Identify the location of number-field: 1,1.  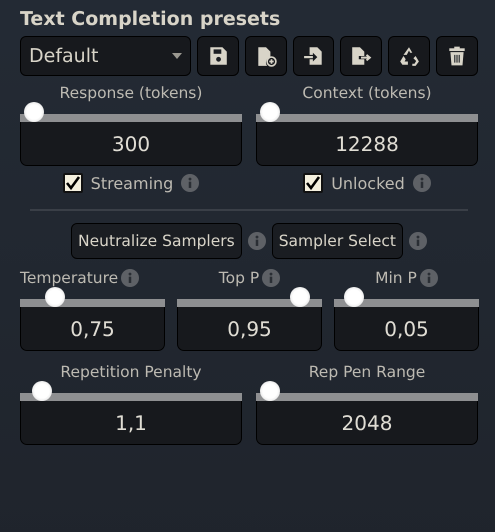
(131, 423).